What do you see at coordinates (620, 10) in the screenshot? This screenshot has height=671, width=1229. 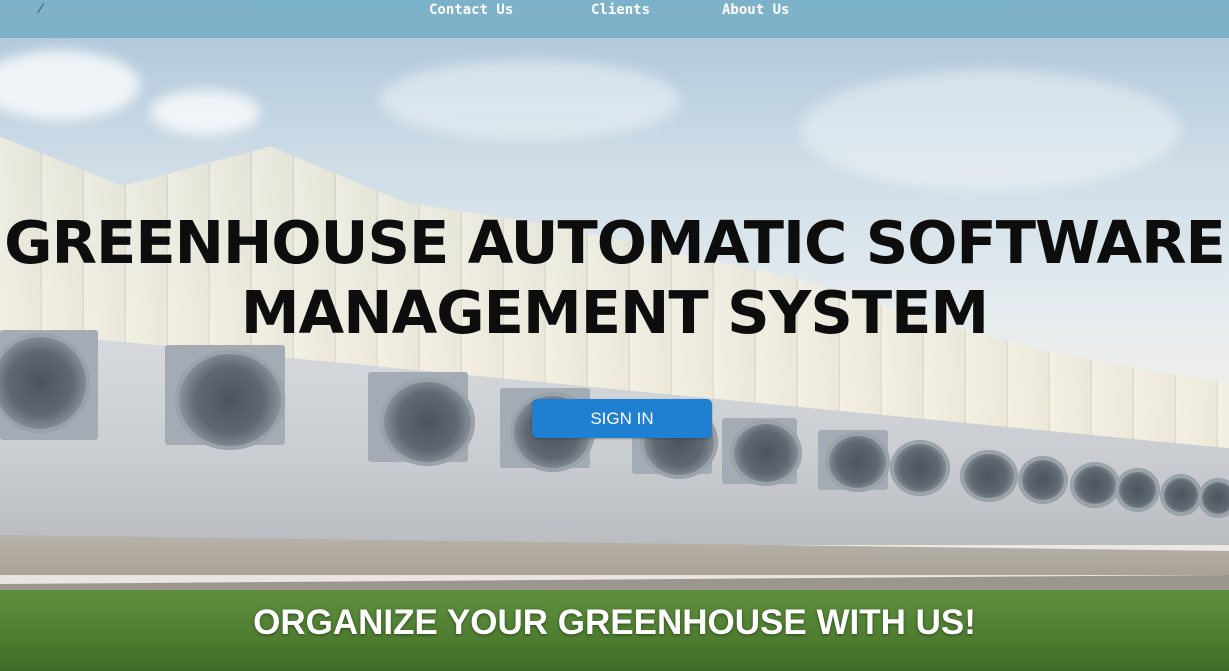 I see `nav-clients-link: Clients` at bounding box center [620, 10].